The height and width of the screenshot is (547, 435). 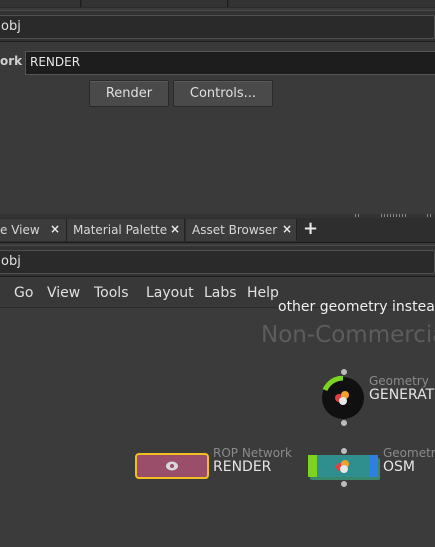 I want to click on node-name-label: RENDER, so click(x=242, y=467).